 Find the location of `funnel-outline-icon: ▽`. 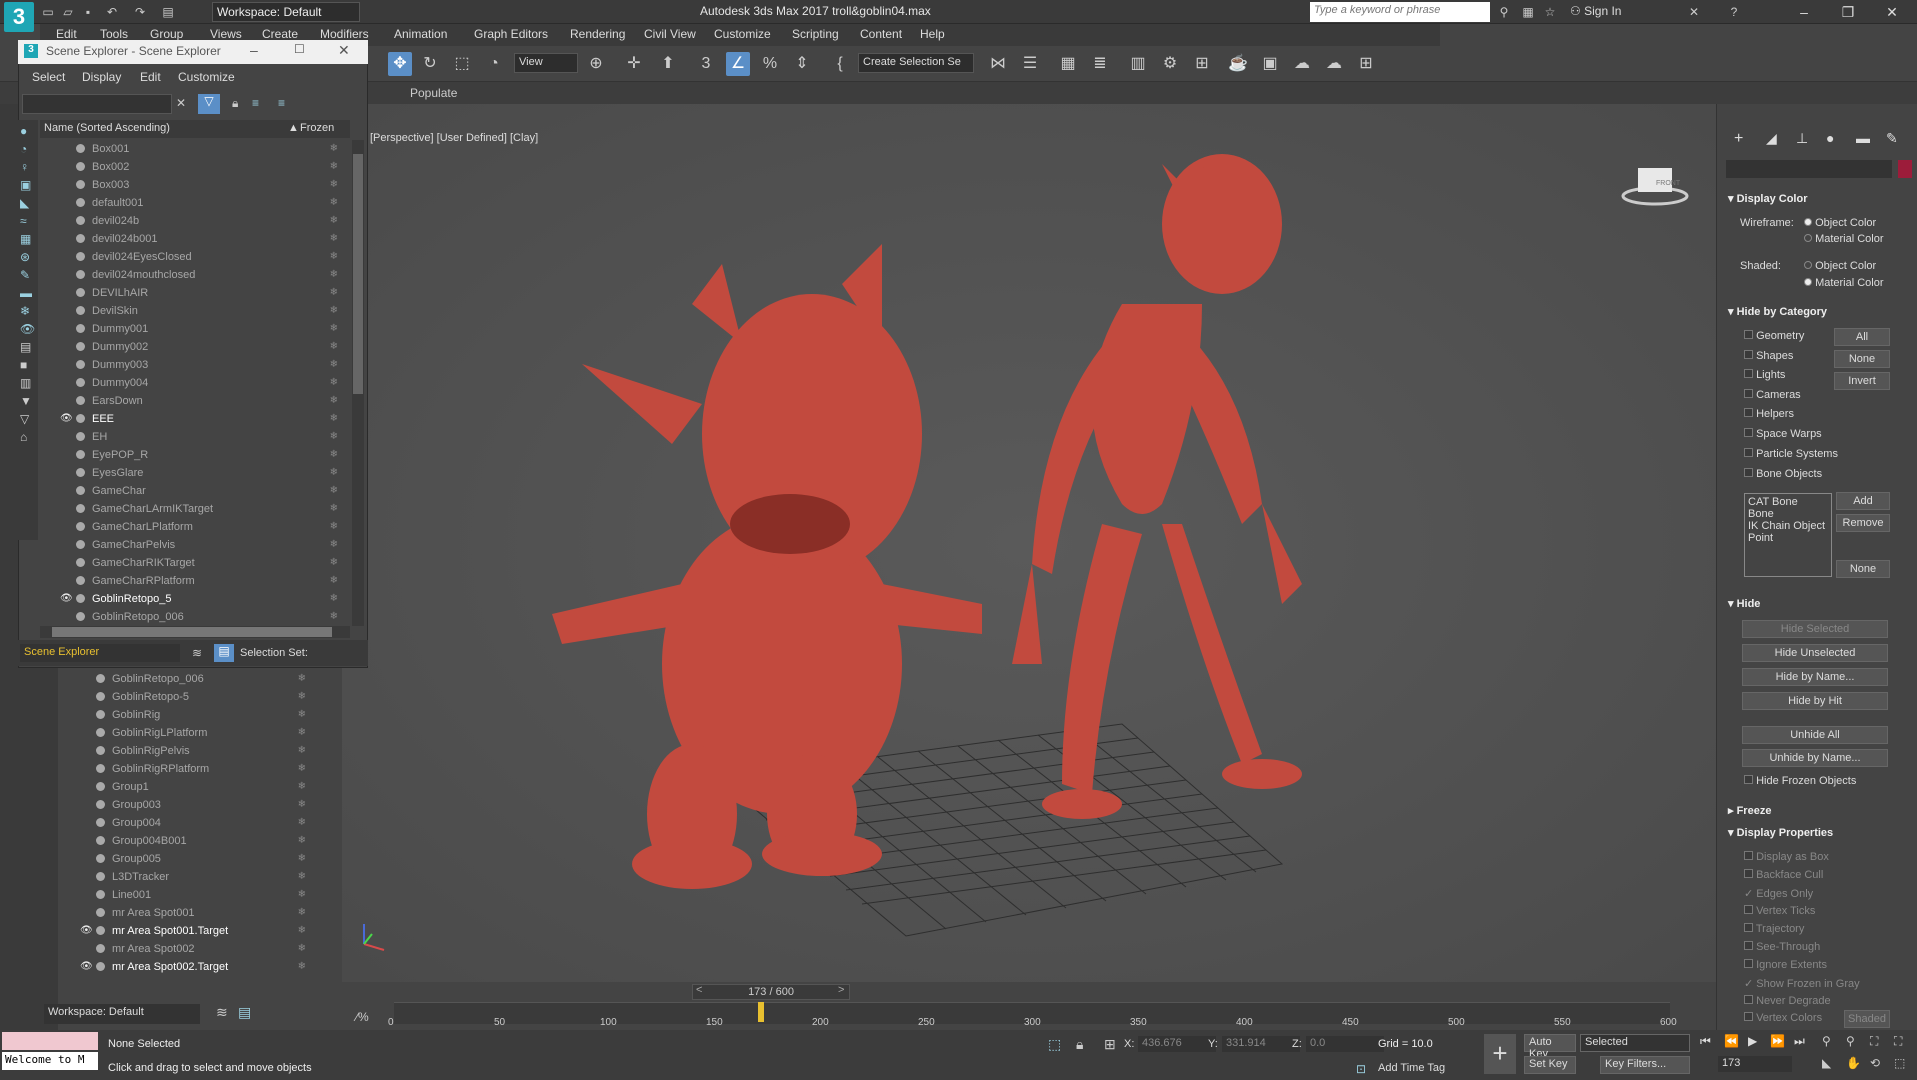

funnel-outline-icon: ▽ is located at coordinates (28, 419).